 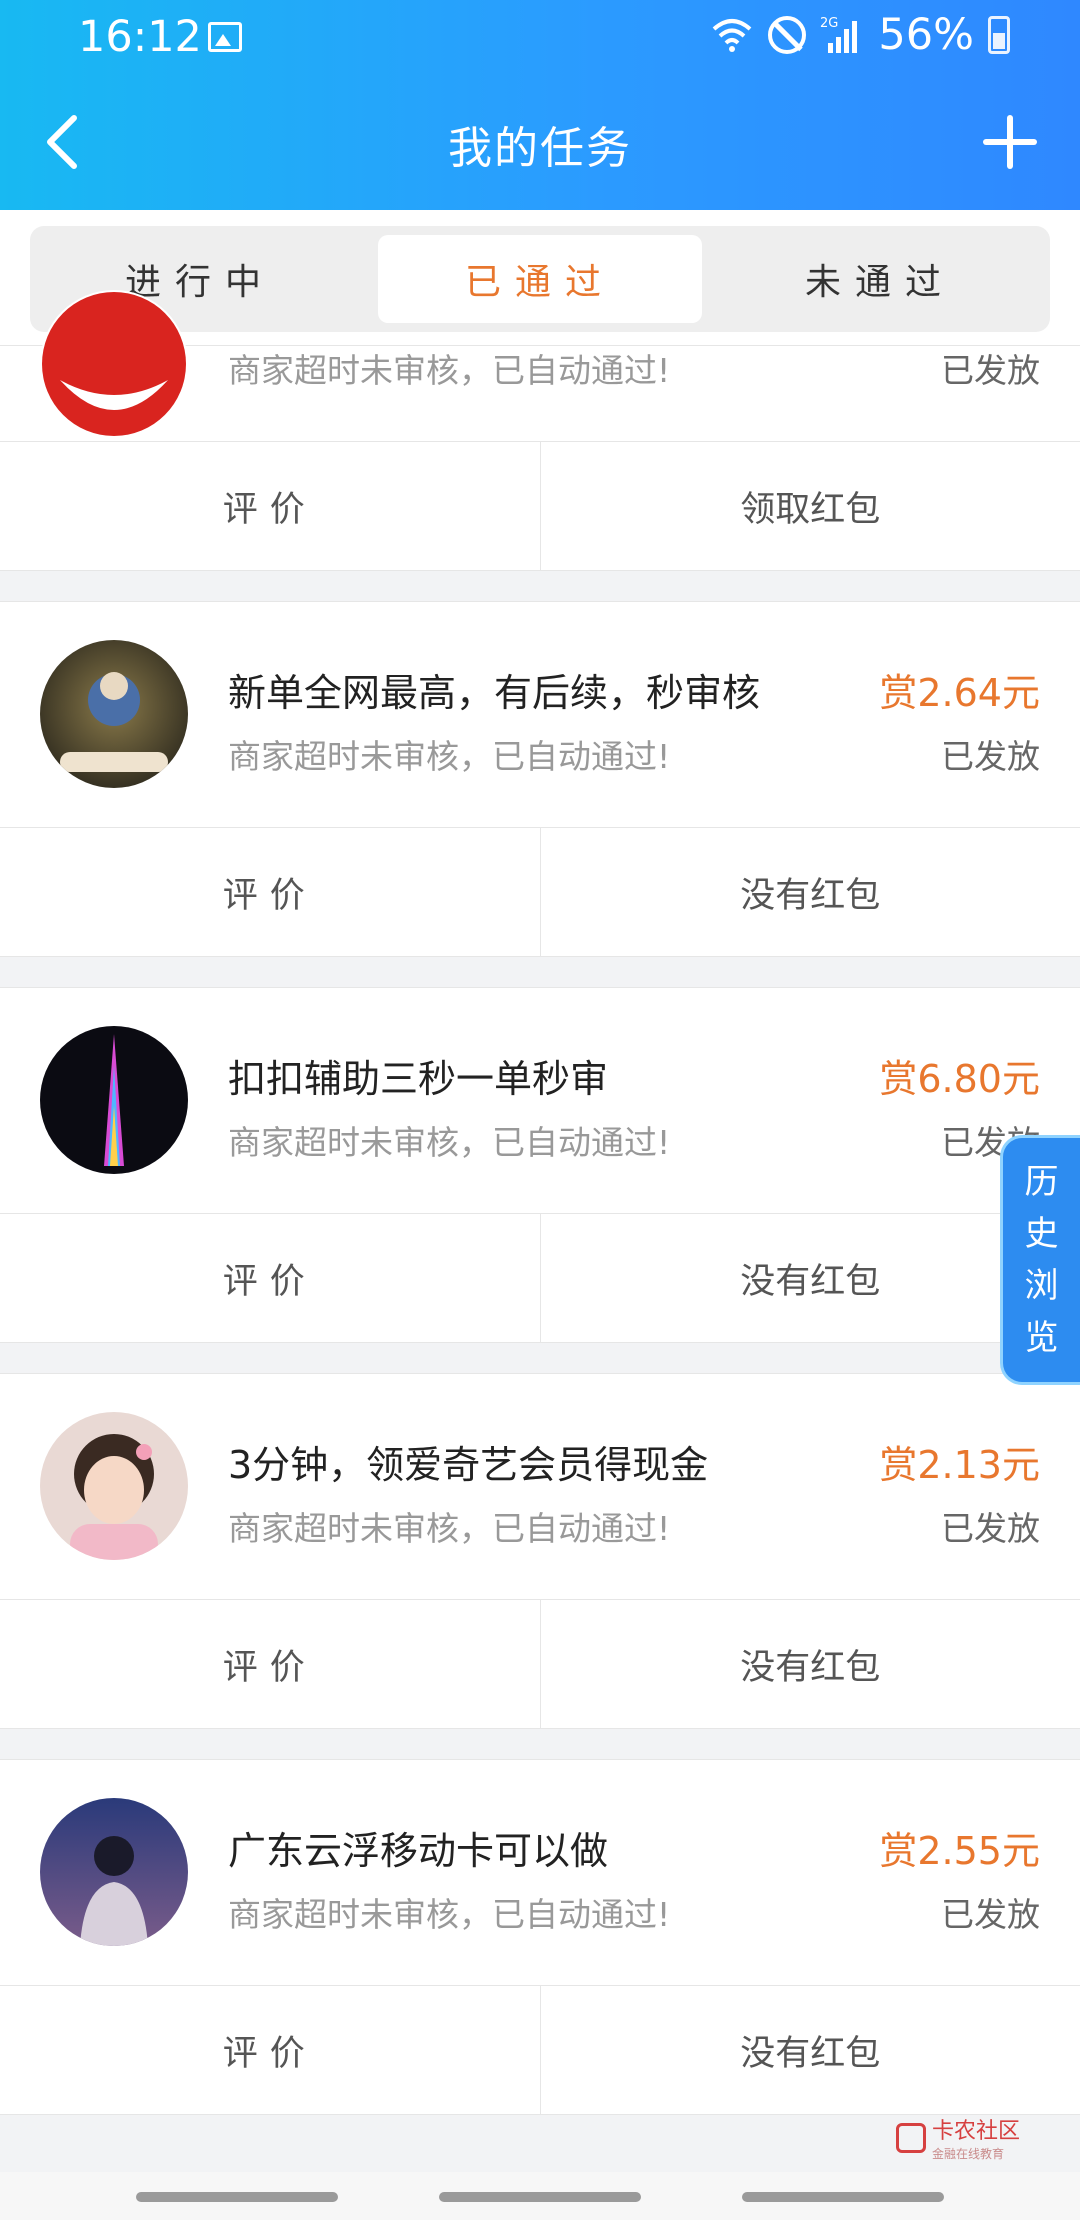 I want to click on watermark-tagline: 金融在线教育, so click(x=967, y=2154).